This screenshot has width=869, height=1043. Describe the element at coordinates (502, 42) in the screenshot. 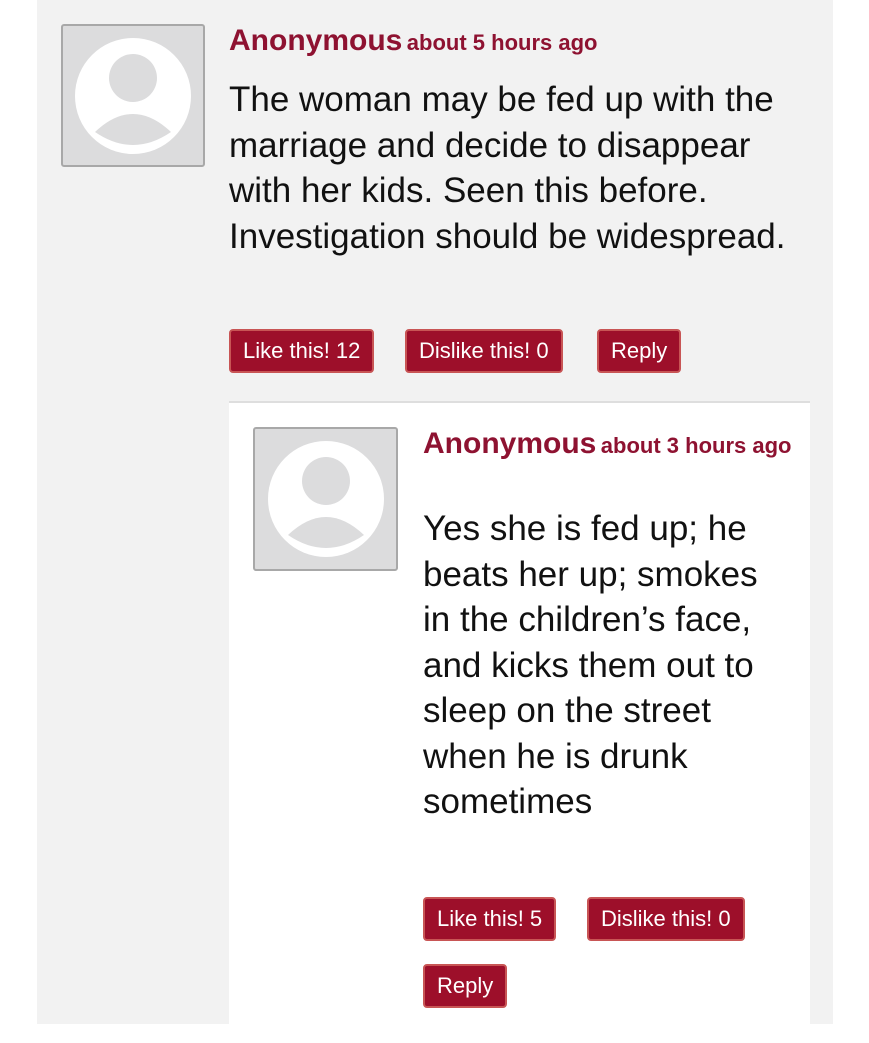

I see `comment-timestamp: about 5 hours ago` at that location.